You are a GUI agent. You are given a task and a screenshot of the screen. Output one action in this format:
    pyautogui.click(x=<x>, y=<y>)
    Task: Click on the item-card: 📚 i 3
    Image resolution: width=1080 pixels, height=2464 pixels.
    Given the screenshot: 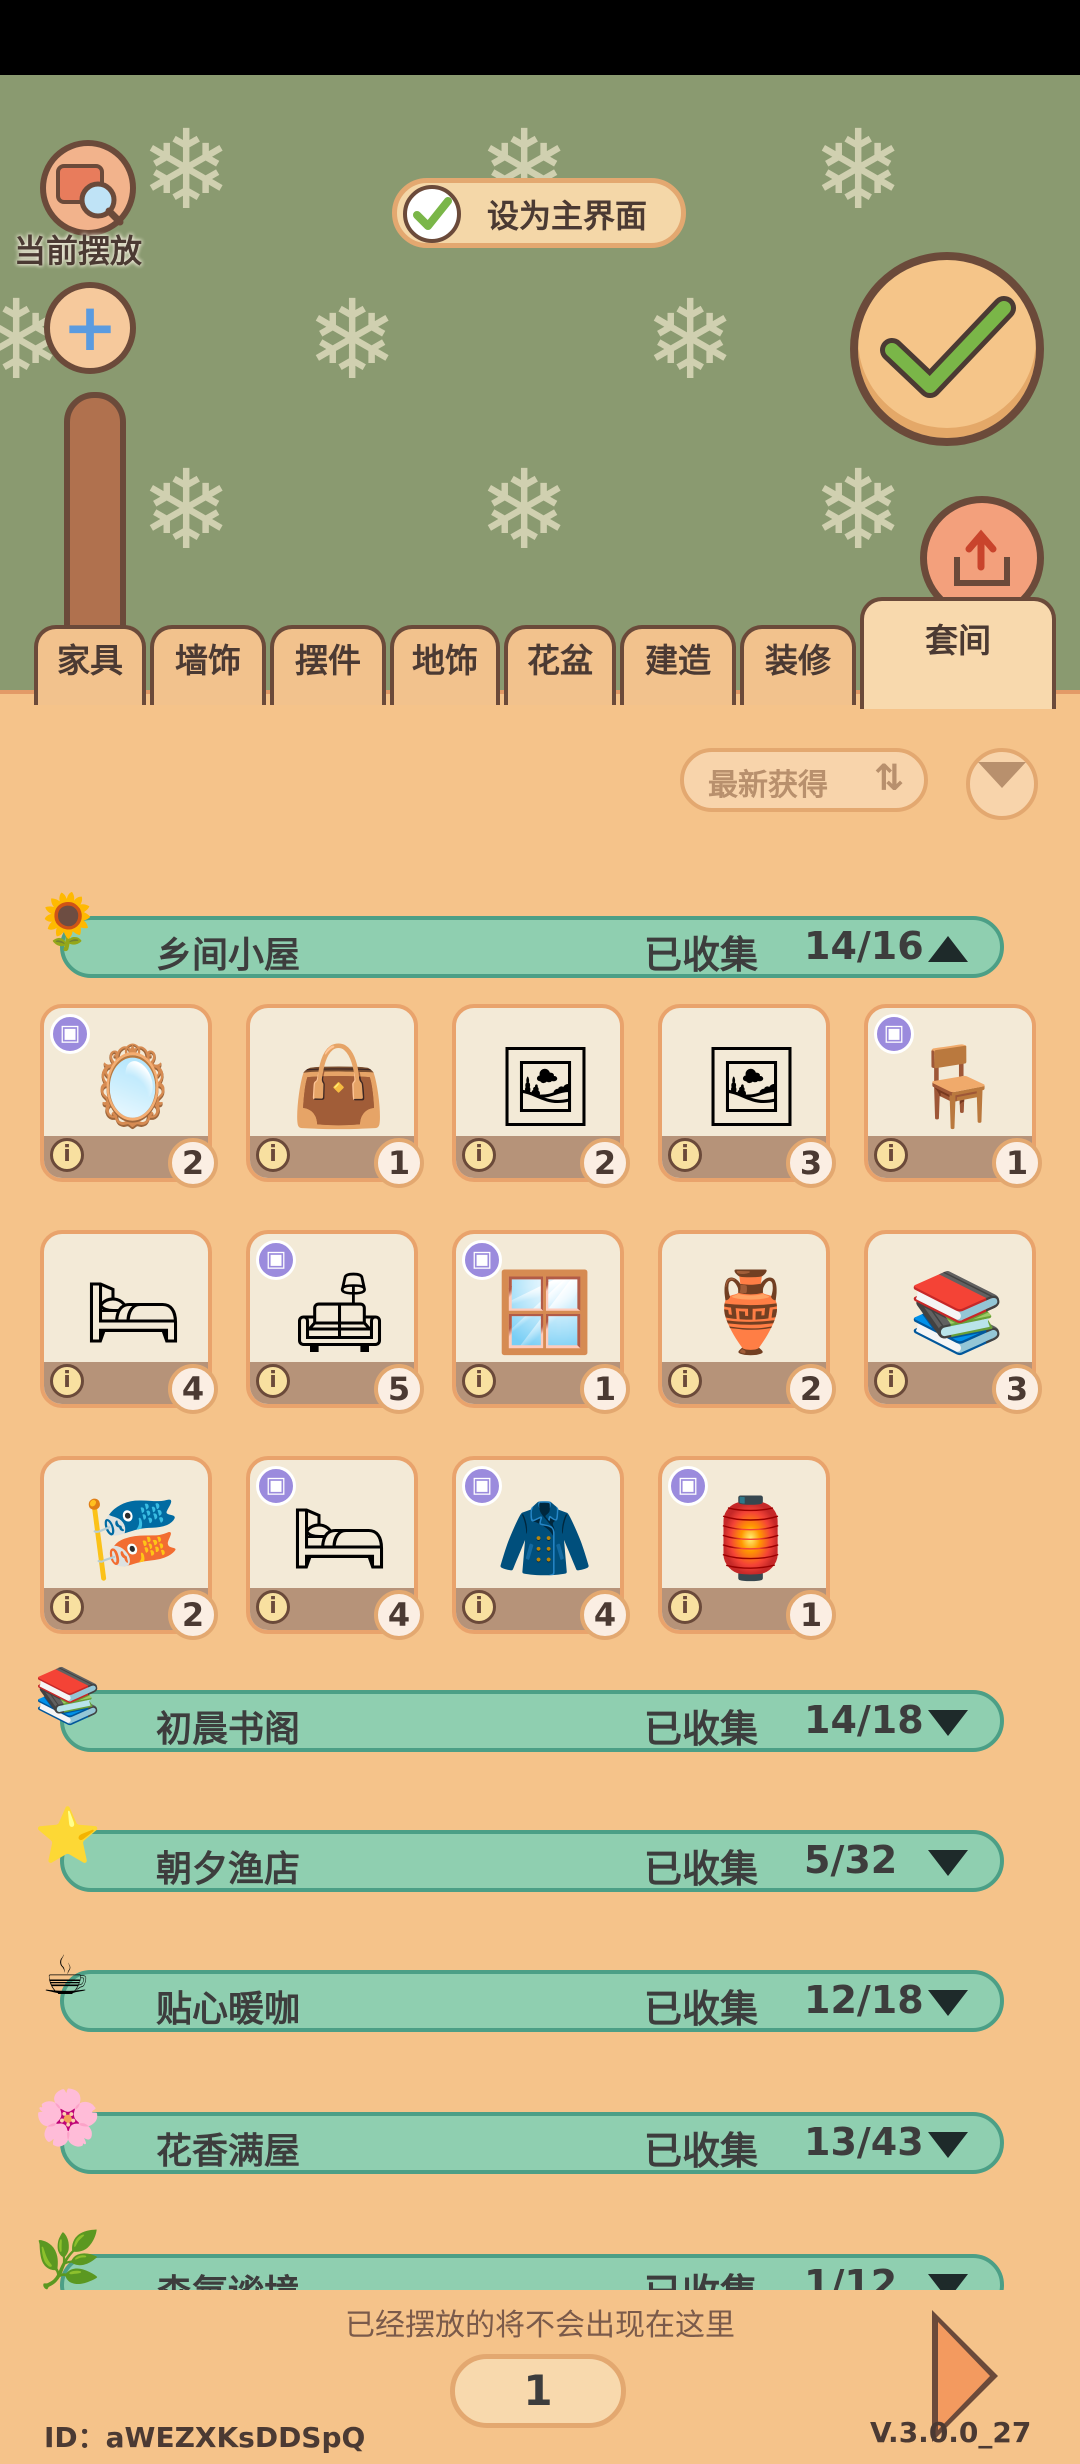 What is the action you would take?
    pyautogui.click(x=953, y=1322)
    